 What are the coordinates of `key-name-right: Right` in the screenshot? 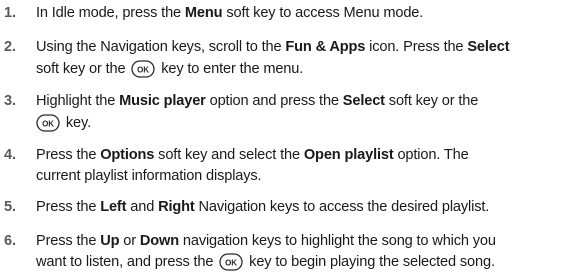 It's located at (176, 207).